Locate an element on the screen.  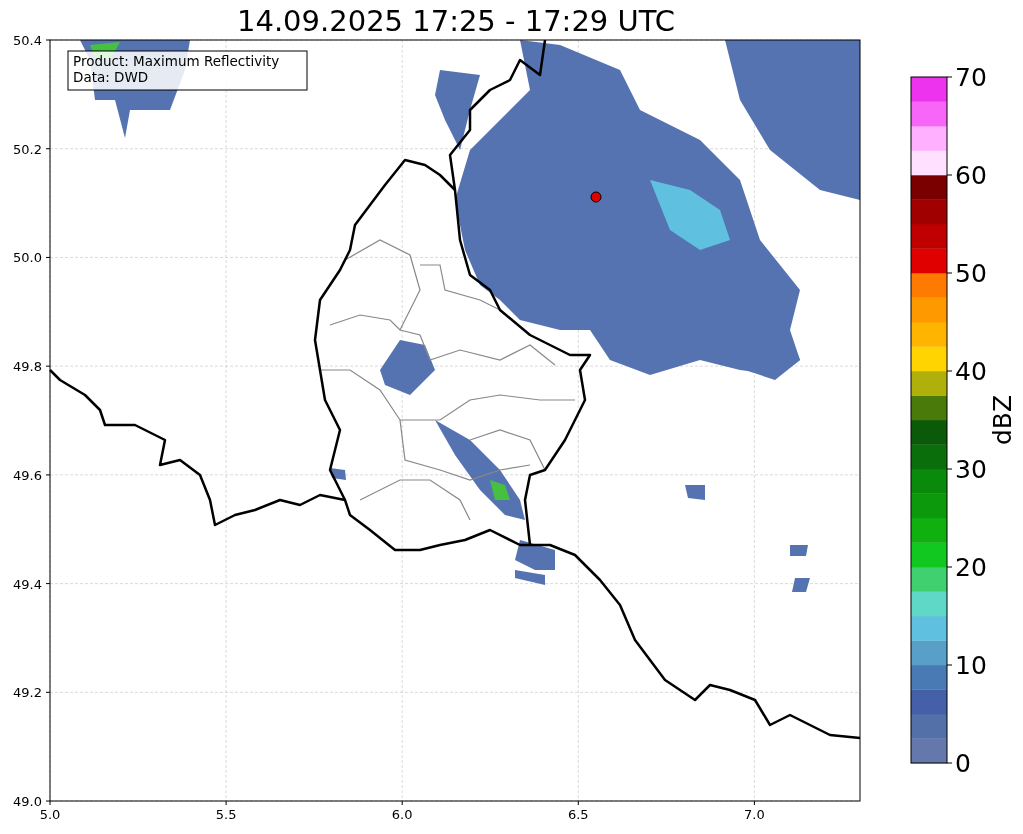
colorbar-tick-label: 10 is located at coordinates (971, 665).